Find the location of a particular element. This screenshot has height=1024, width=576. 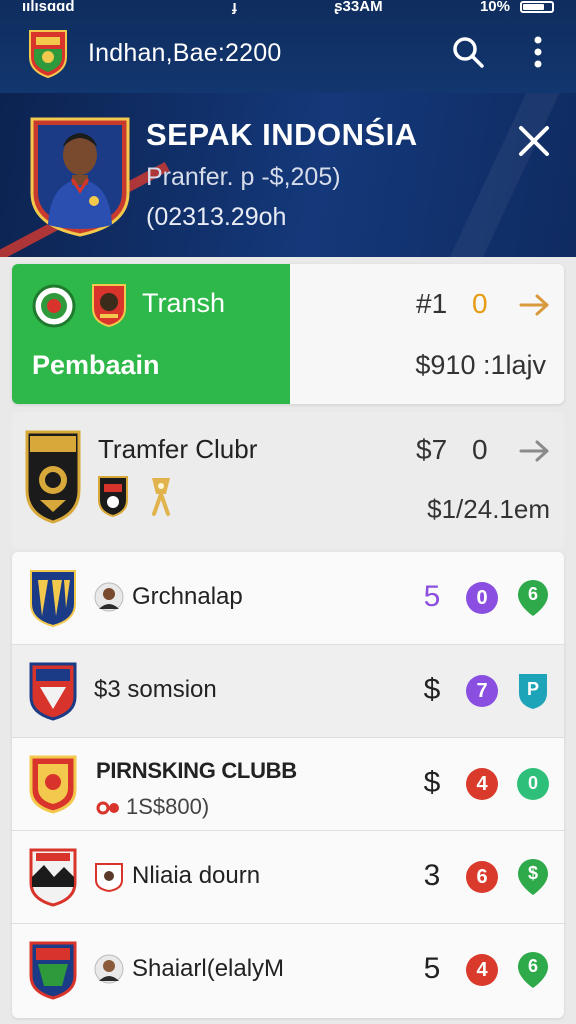

list-item: PIRNSKING CLUBB 1S$800) $ 4 0 is located at coordinates (288, 784).